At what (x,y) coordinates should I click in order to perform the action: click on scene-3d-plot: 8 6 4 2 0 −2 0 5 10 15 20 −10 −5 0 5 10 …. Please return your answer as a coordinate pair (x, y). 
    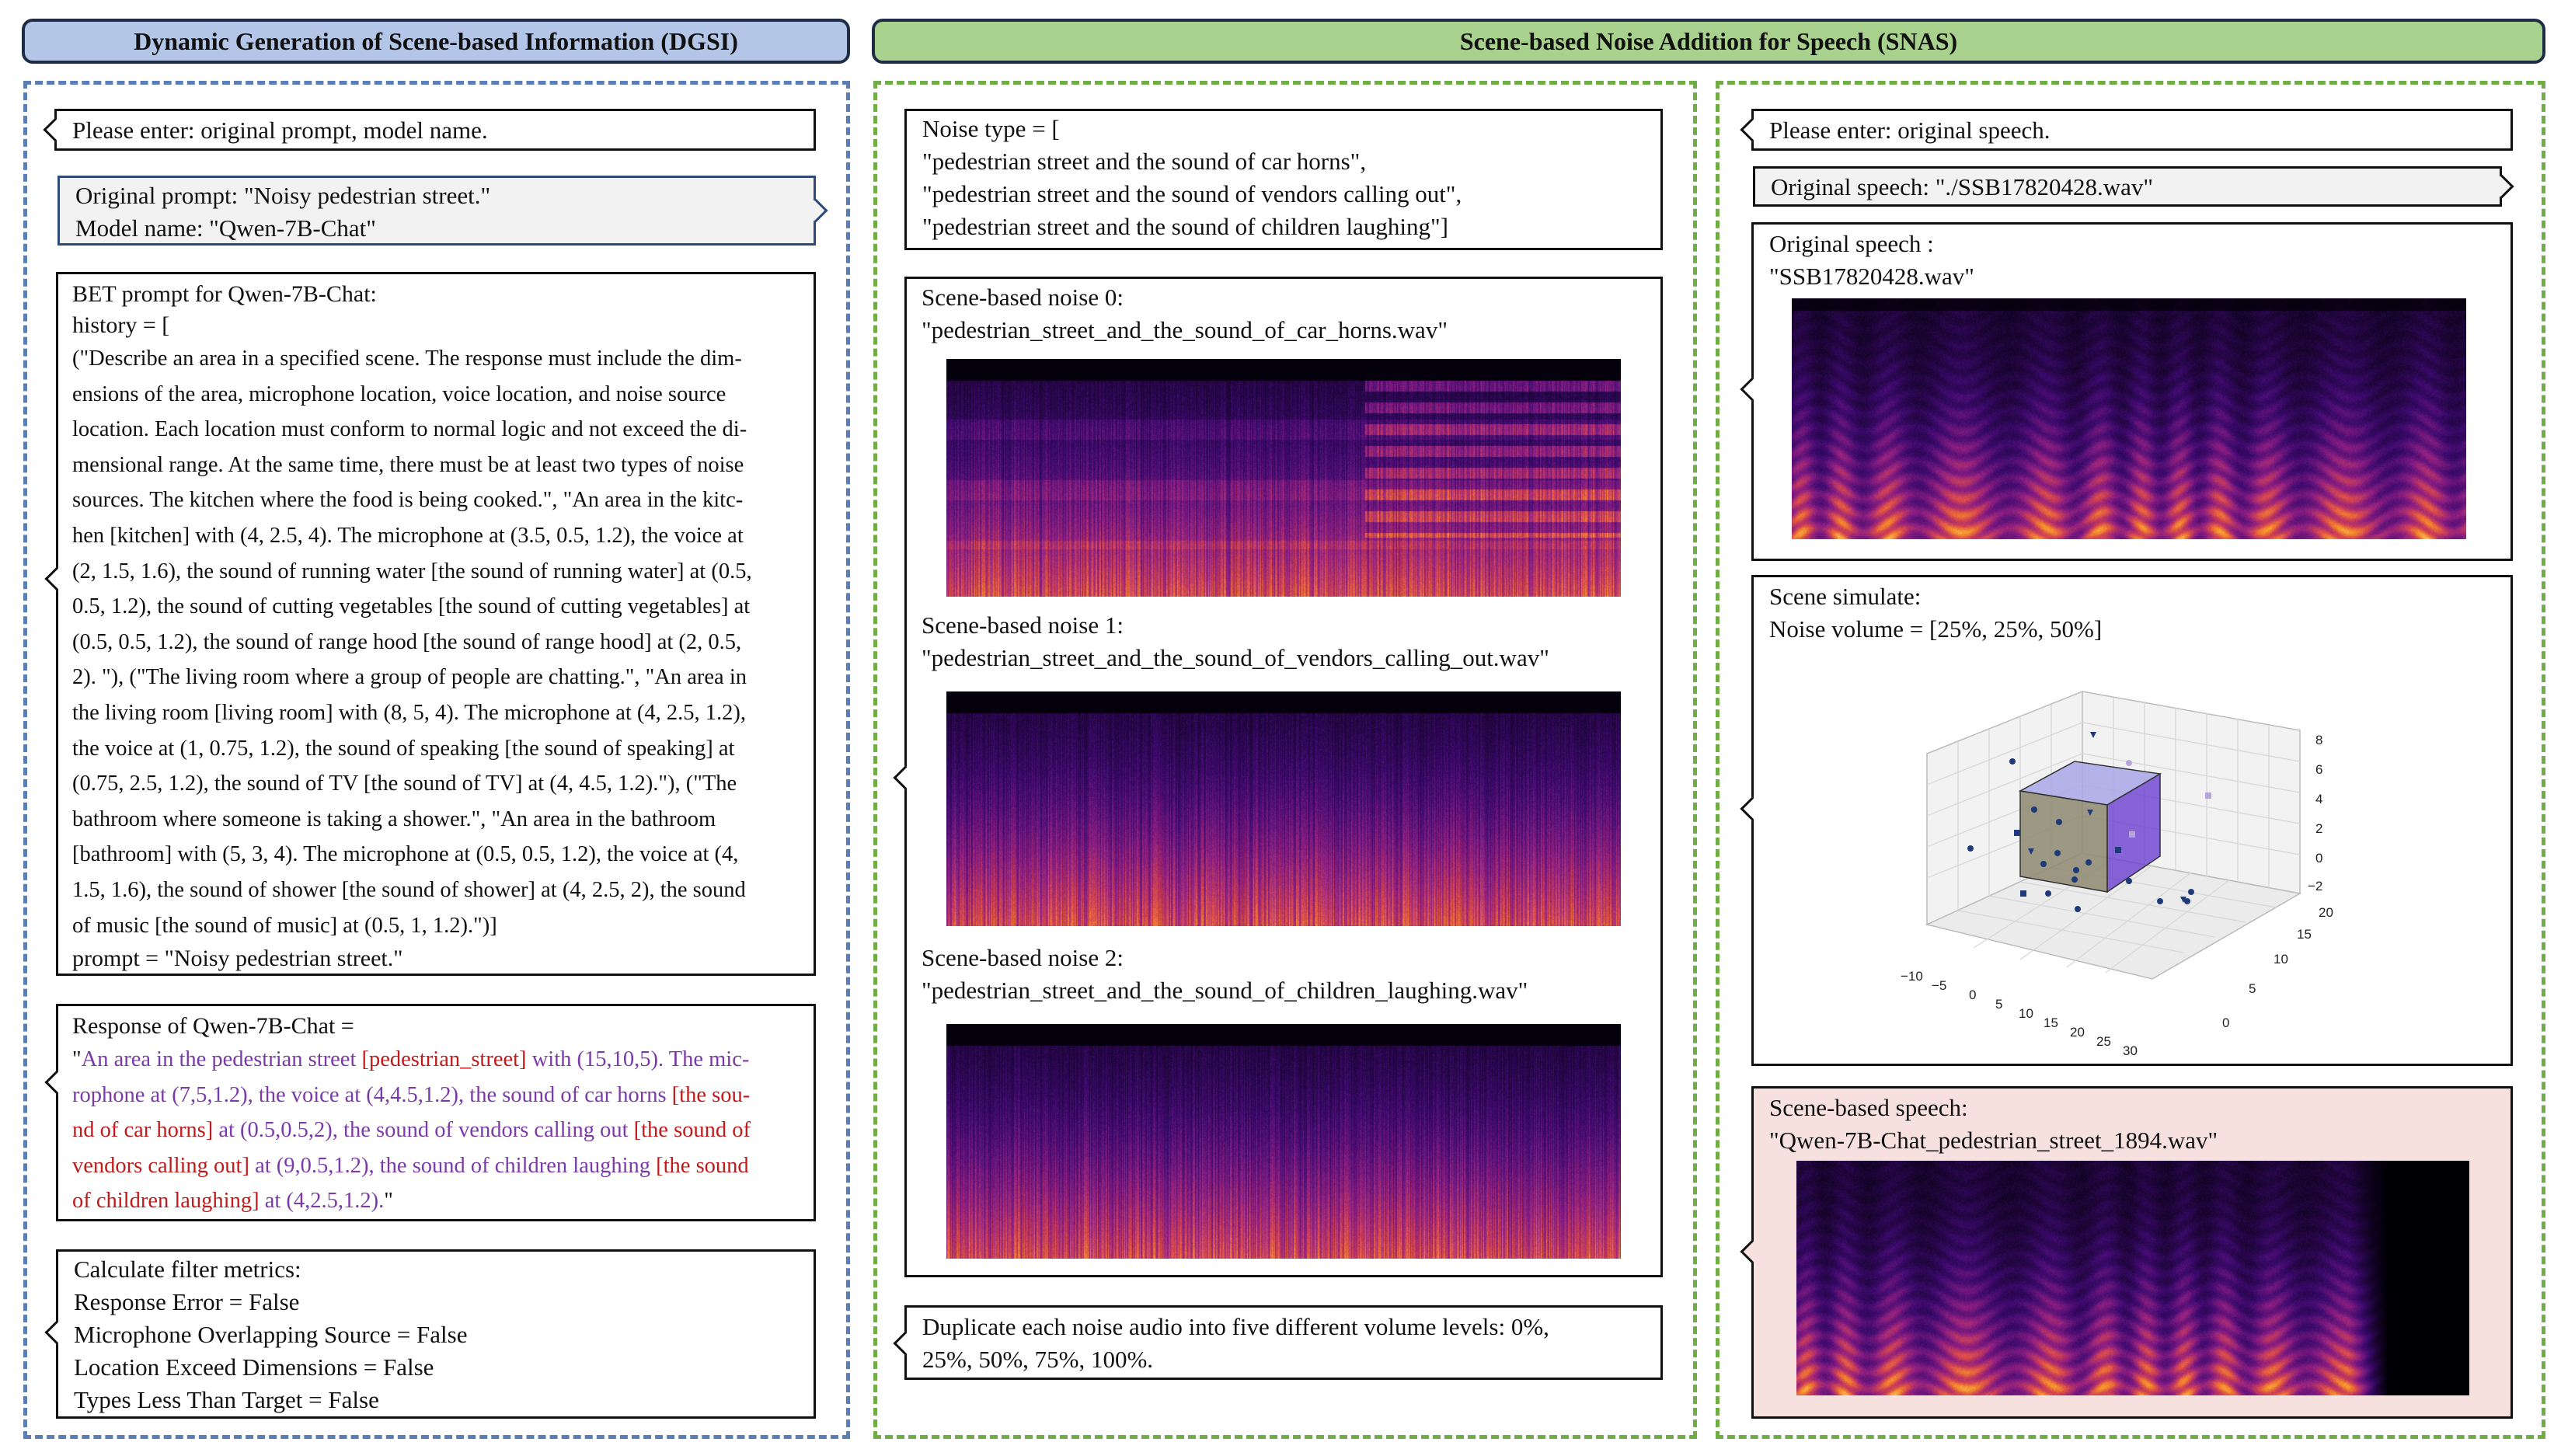
    Looking at the image, I should click on (2117, 875).